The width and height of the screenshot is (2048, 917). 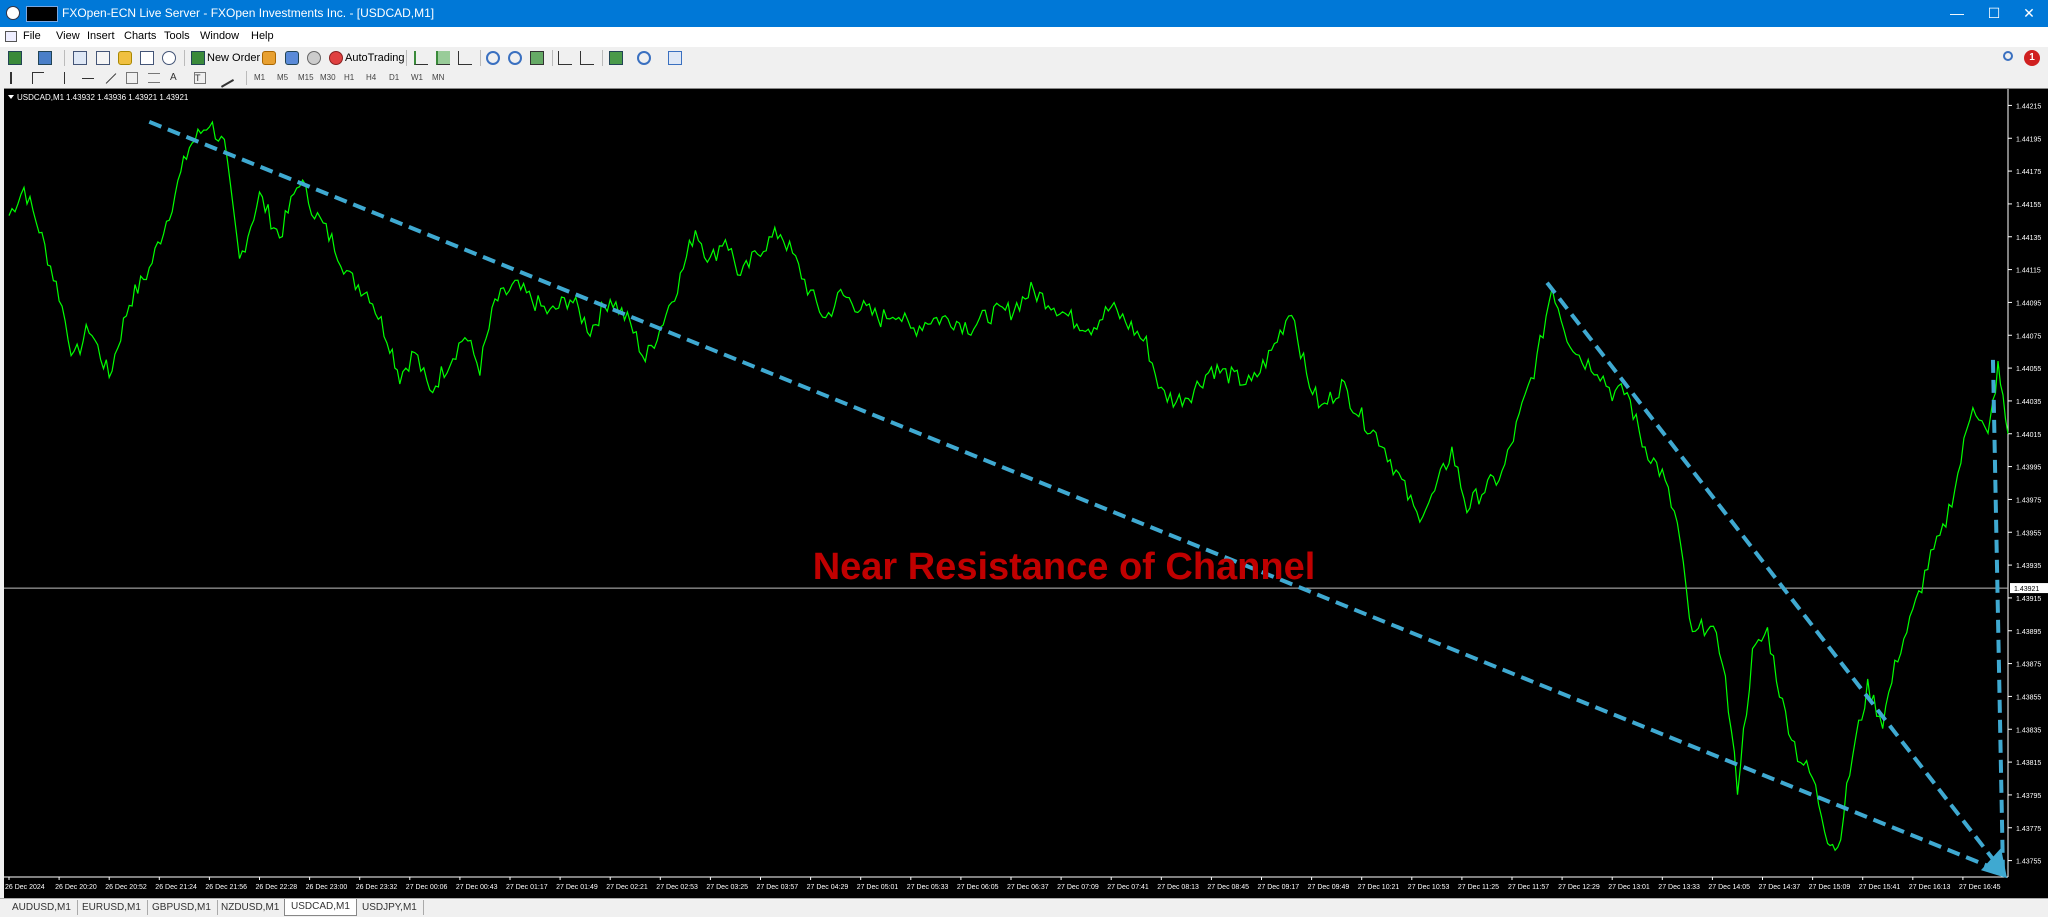 What do you see at coordinates (493, 58) in the screenshot?
I see `zoom-in-icon` at bounding box center [493, 58].